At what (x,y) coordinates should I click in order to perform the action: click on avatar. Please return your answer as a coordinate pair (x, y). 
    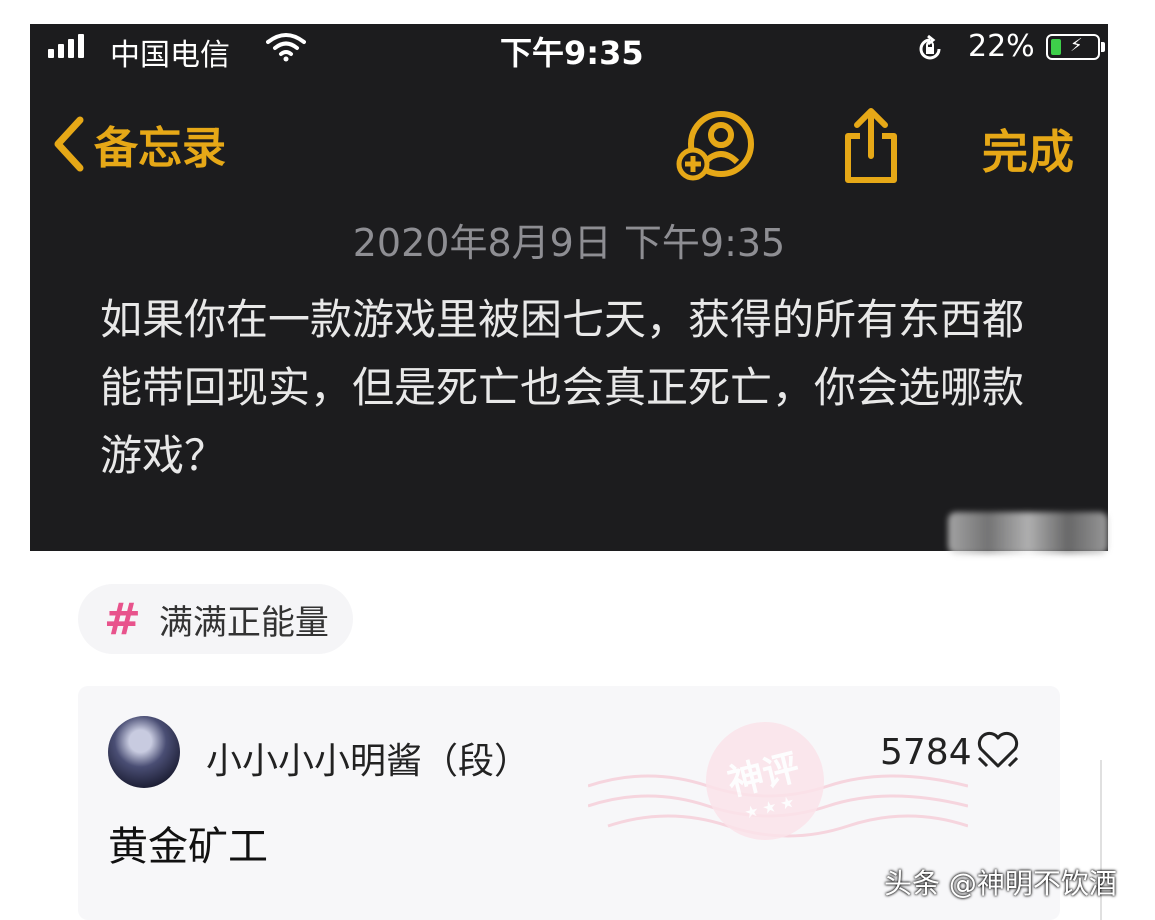
    Looking at the image, I should click on (144, 752).